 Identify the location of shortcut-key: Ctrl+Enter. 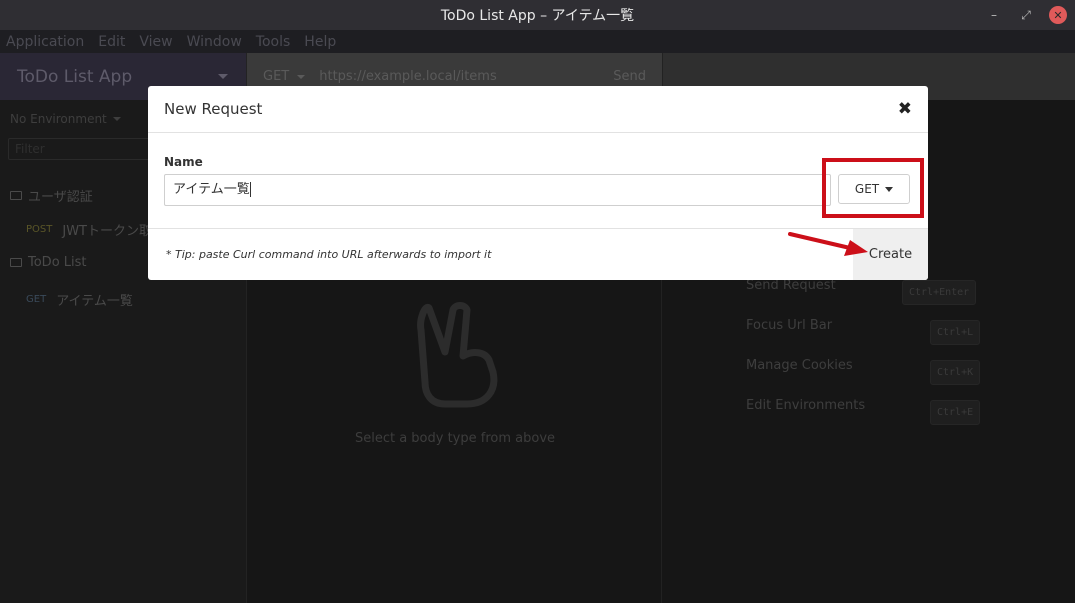
(939, 292).